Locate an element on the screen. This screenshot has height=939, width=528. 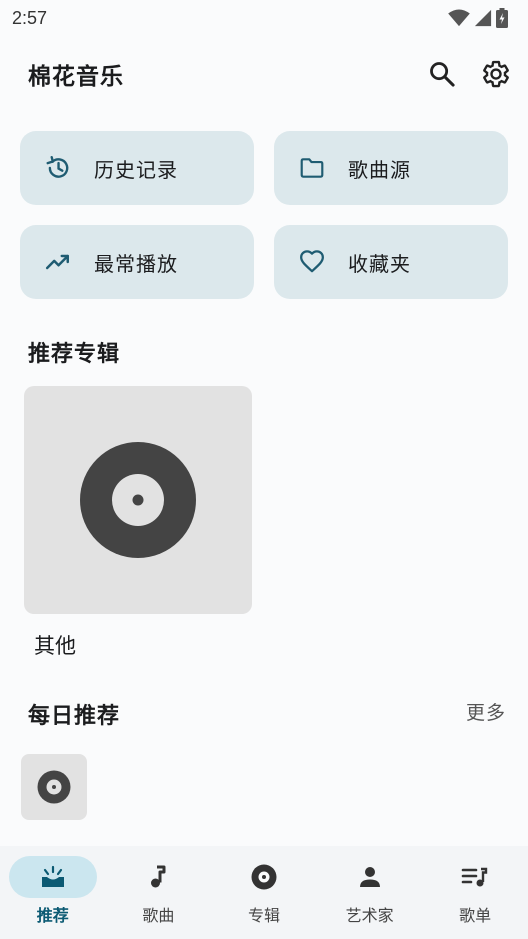
album-name: 其他 is located at coordinates (55, 646).